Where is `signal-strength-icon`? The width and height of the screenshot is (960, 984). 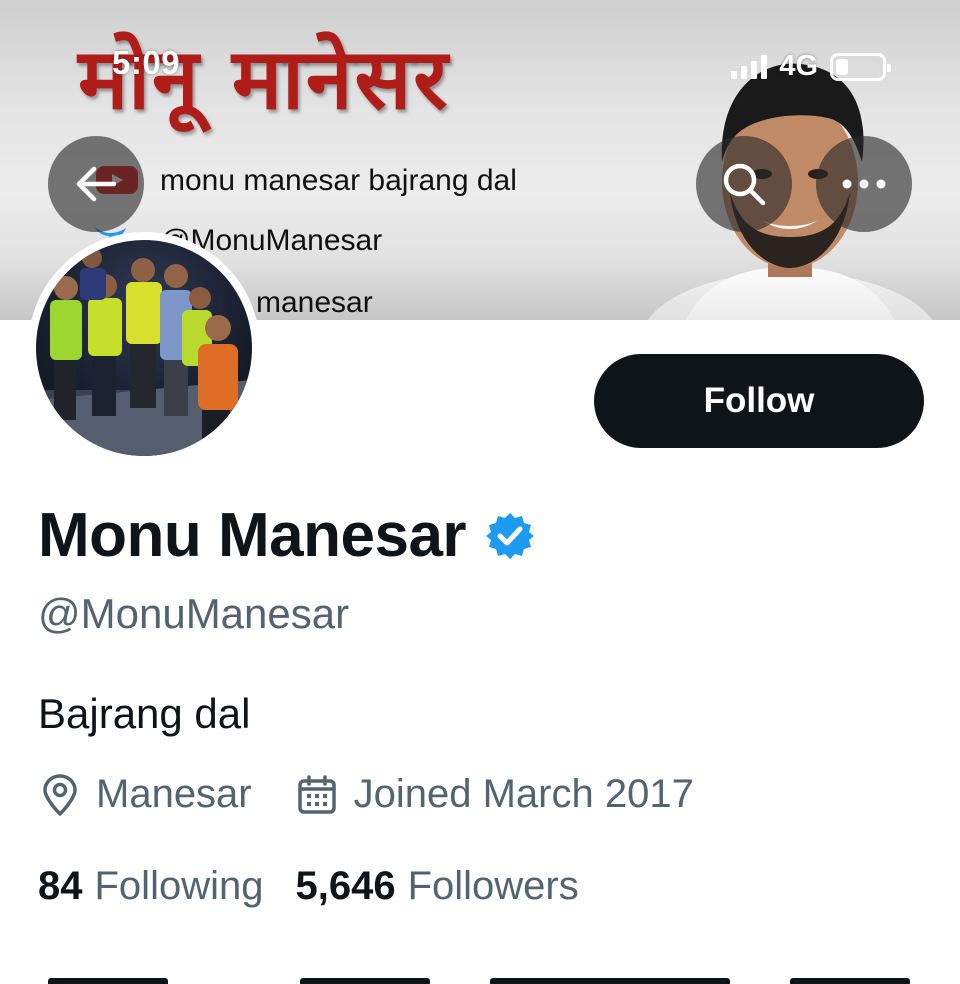 signal-strength-icon is located at coordinates (749, 66).